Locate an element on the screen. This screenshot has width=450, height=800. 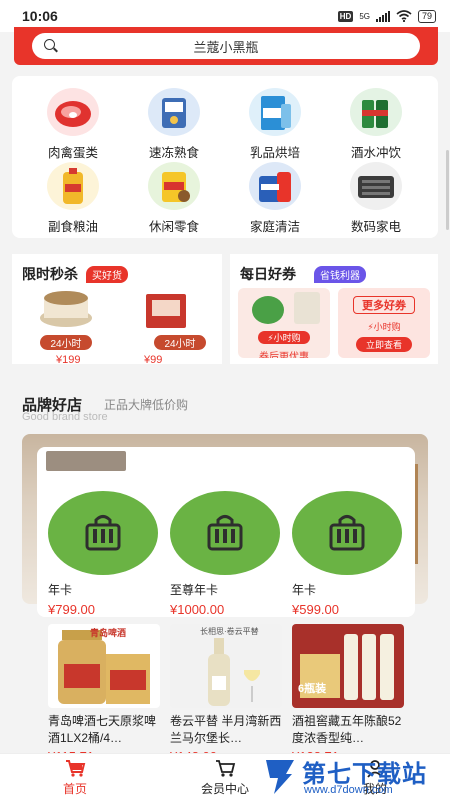
member-card: 至尊年卡 ¥1000.00 is located at coordinates (225, 554).